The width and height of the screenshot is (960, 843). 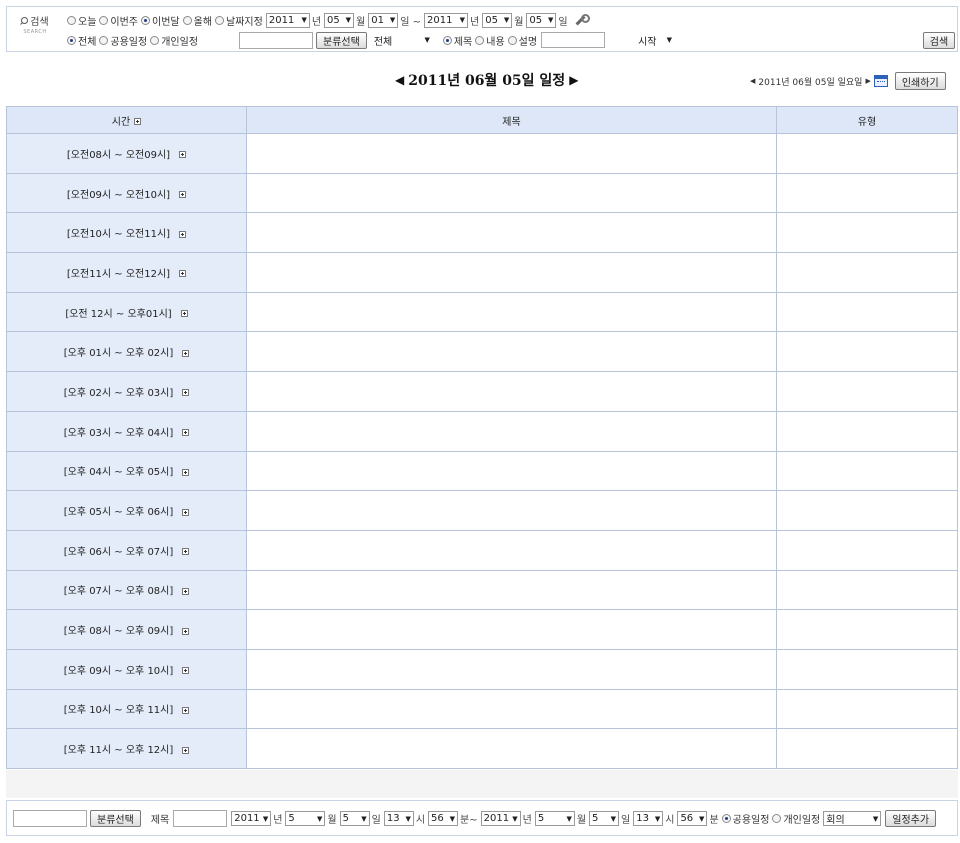 What do you see at coordinates (573, 40) in the screenshot?
I see `keyword-input` at bounding box center [573, 40].